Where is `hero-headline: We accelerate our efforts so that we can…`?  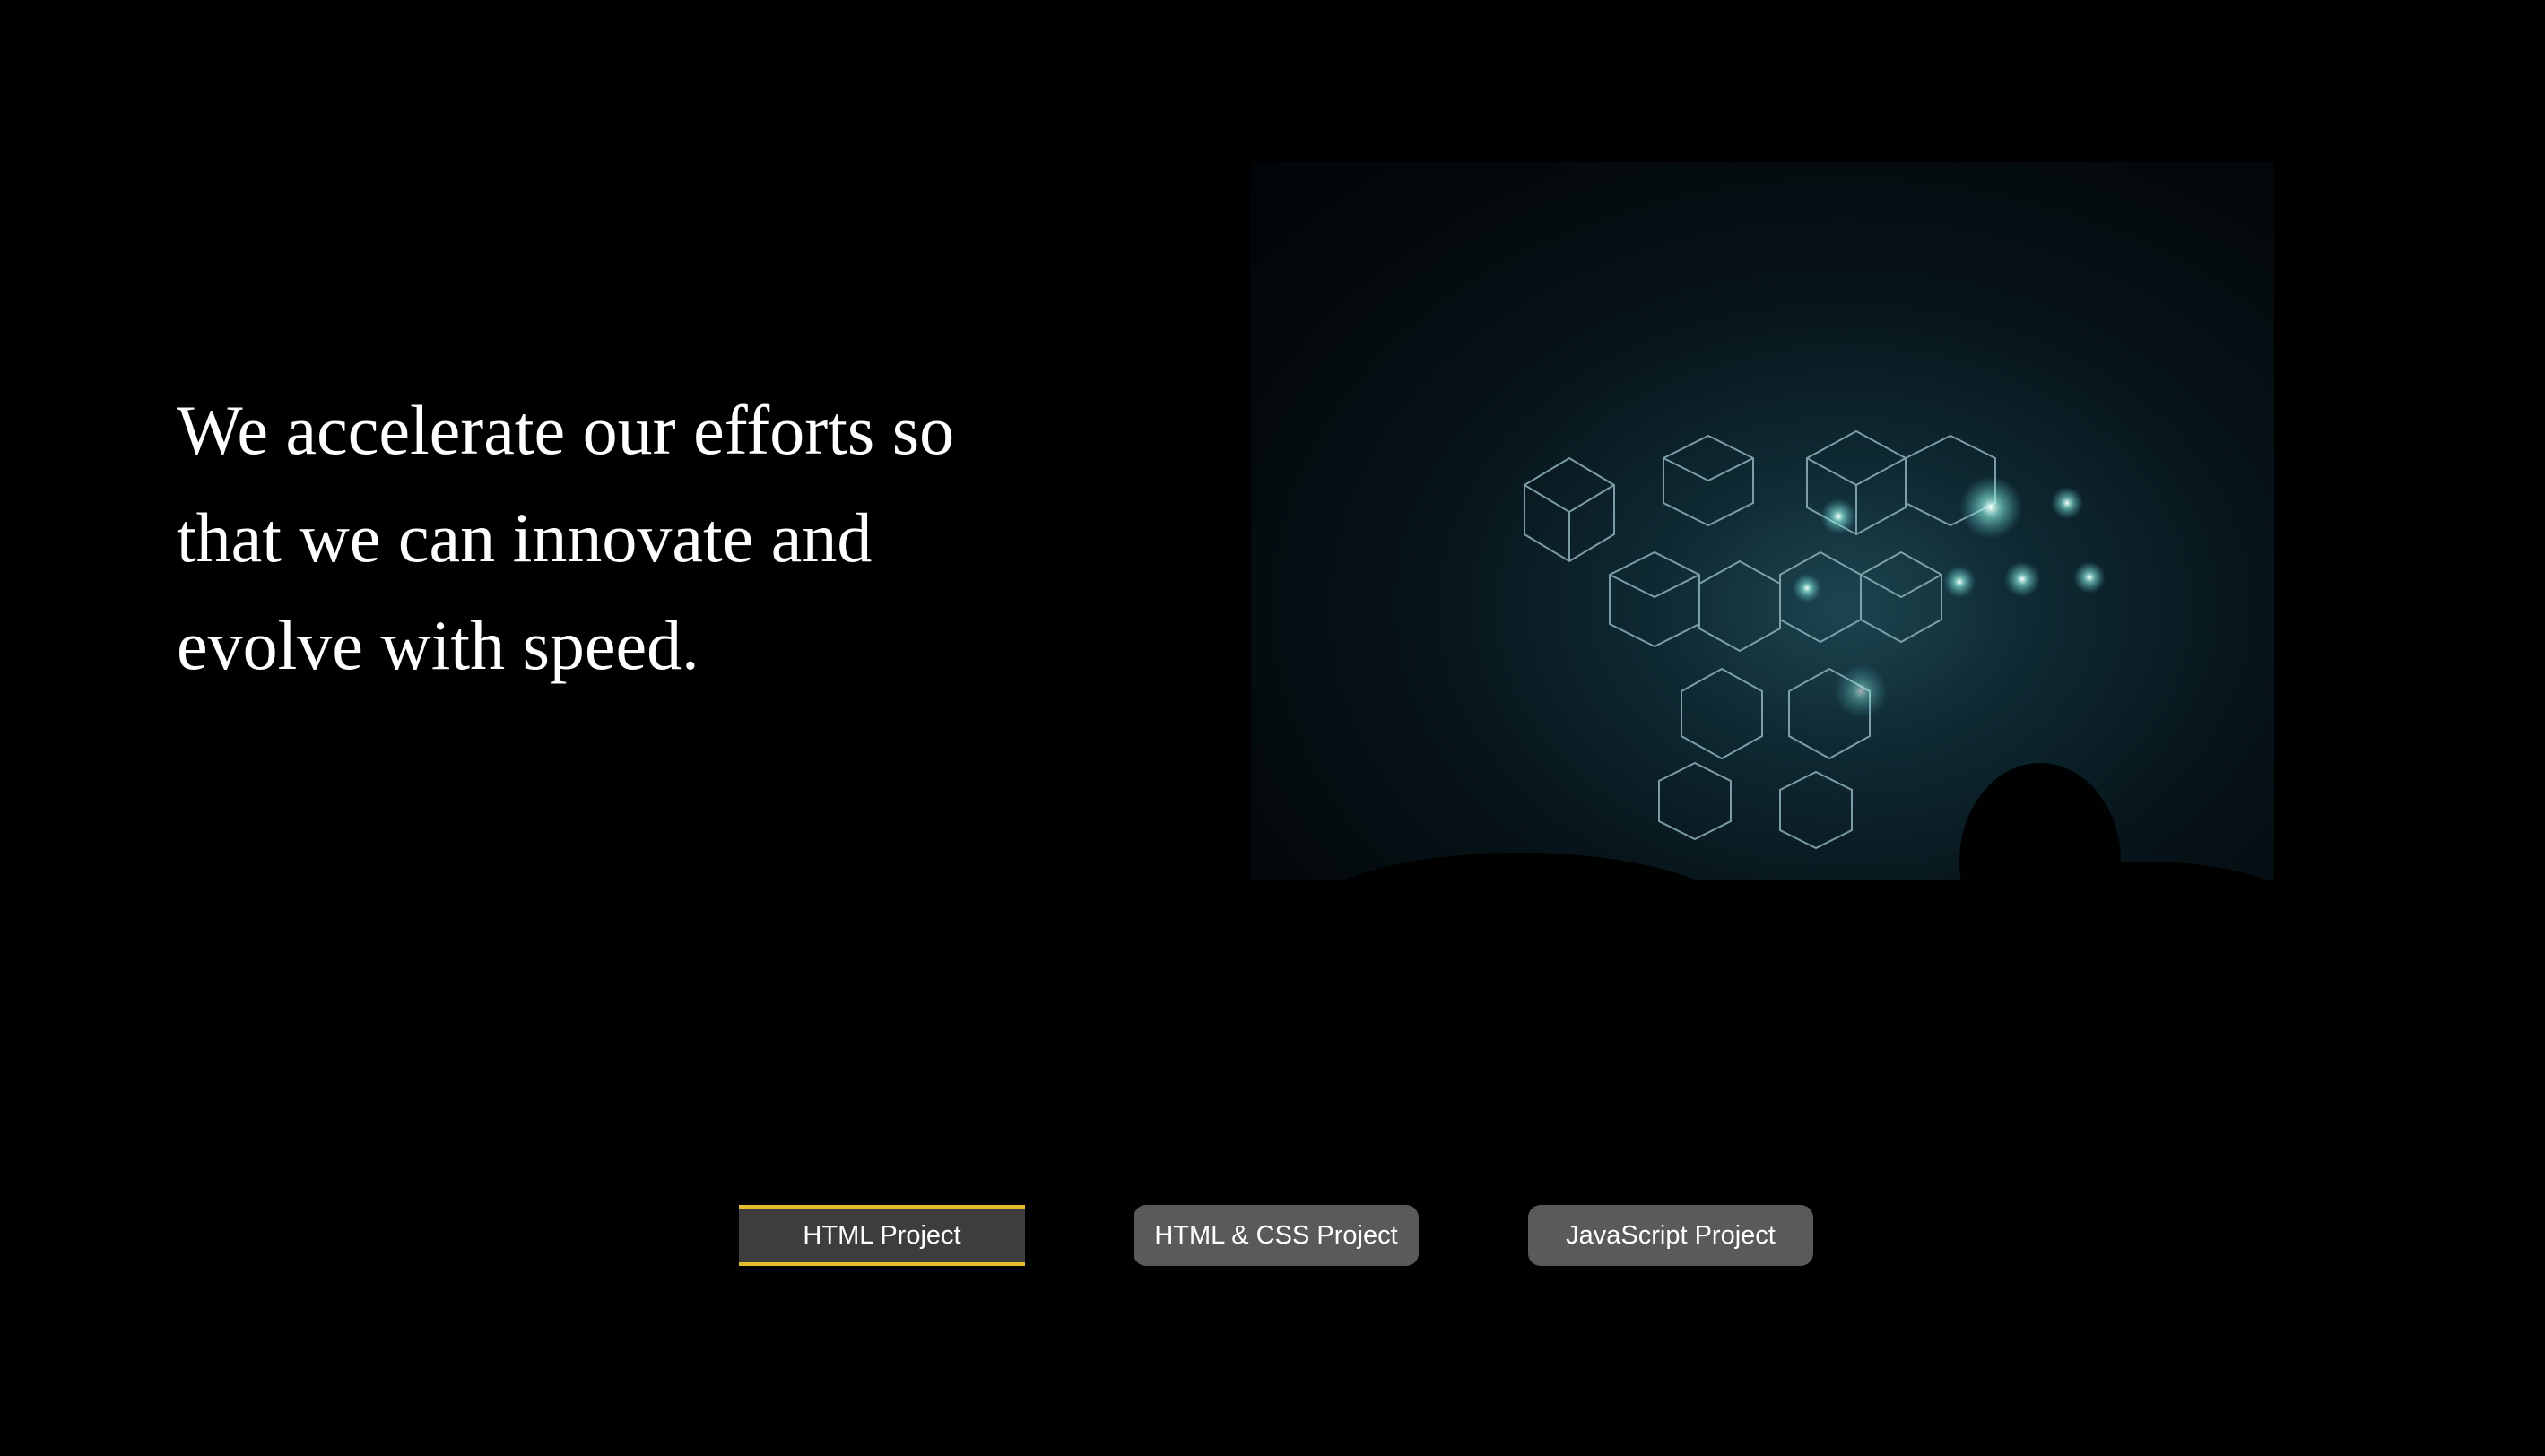 hero-headline: We accelerate our efforts so that we can… is located at coordinates (566, 538).